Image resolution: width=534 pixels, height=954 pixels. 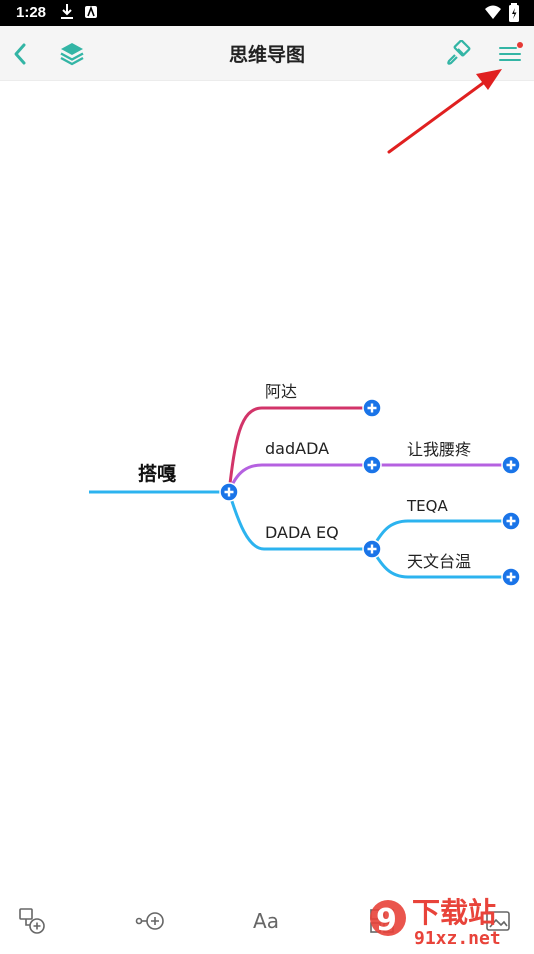 I want to click on add-node-button-root, so click(x=229, y=492).